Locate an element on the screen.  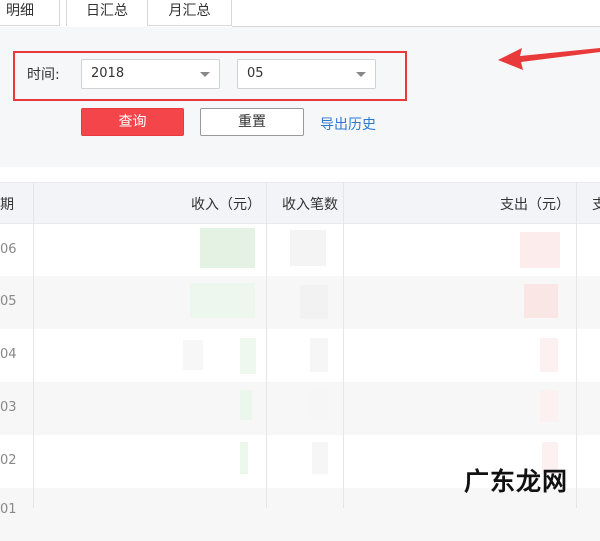
table-row: 04 is located at coordinates (300, 355).